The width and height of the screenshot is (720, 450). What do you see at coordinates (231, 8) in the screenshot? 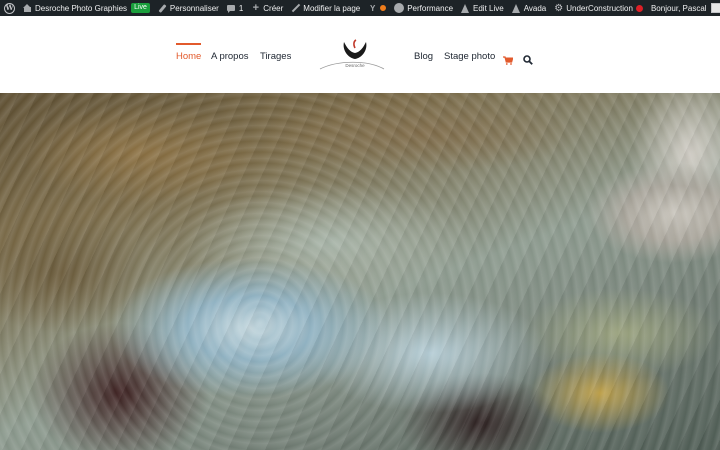
I see `comment-icon` at bounding box center [231, 8].